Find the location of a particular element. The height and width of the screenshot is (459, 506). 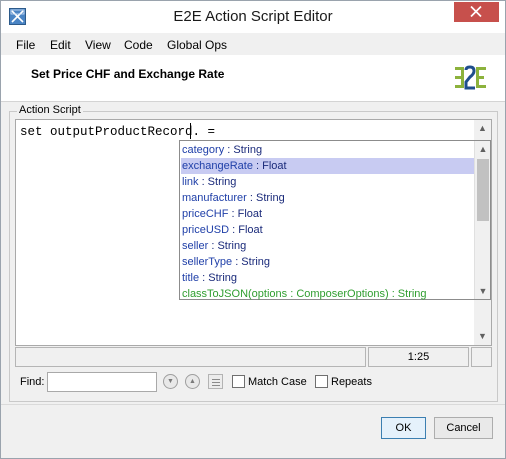

header-panel: Set Price CHF and Exchange Rate is located at coordinates (253, 78).